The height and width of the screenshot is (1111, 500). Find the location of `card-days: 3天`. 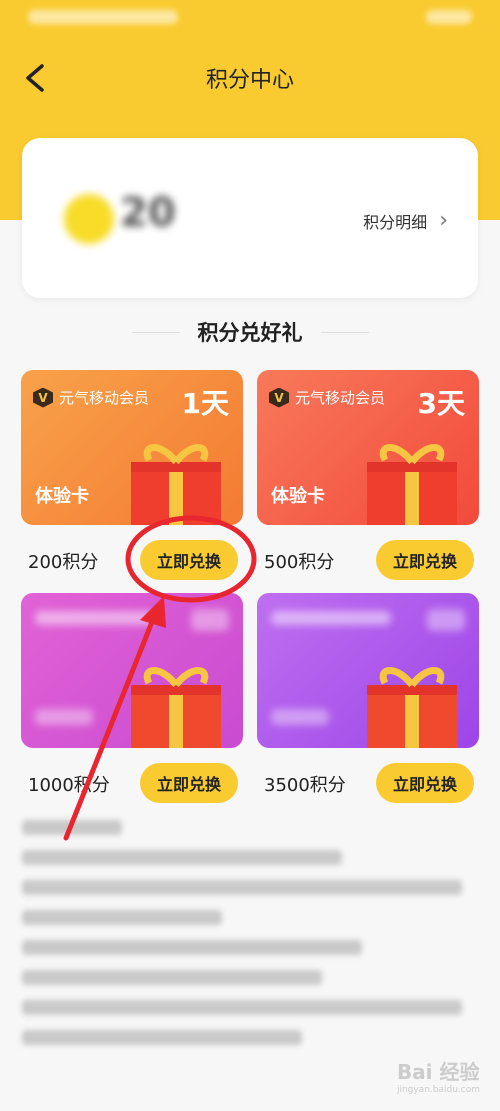

card-days: 3天 is located at coordinates (441, 403).